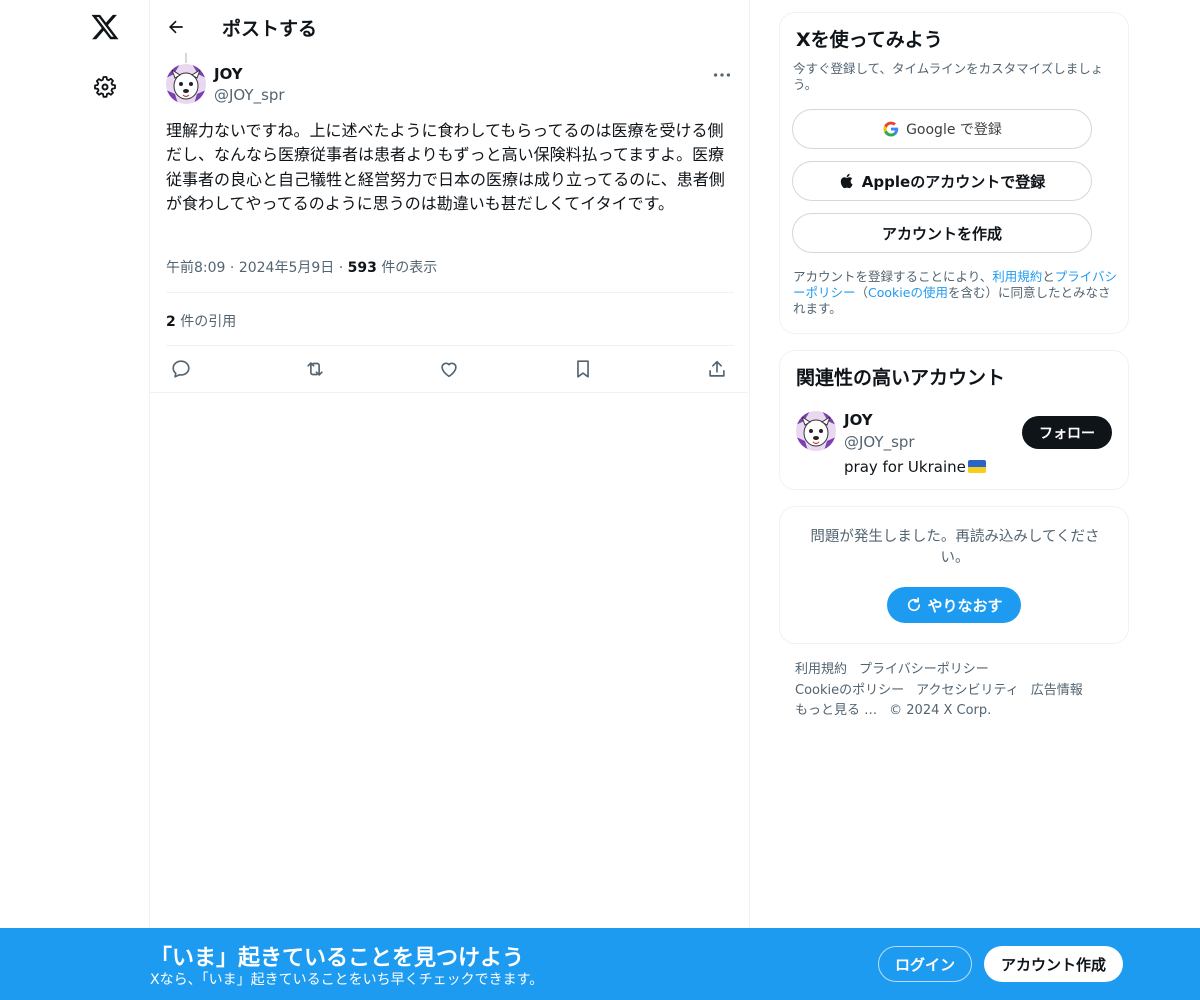  Describe the element at coordinates (270, 29) in the screenshot. I see `page-title: ポストする` at that location.